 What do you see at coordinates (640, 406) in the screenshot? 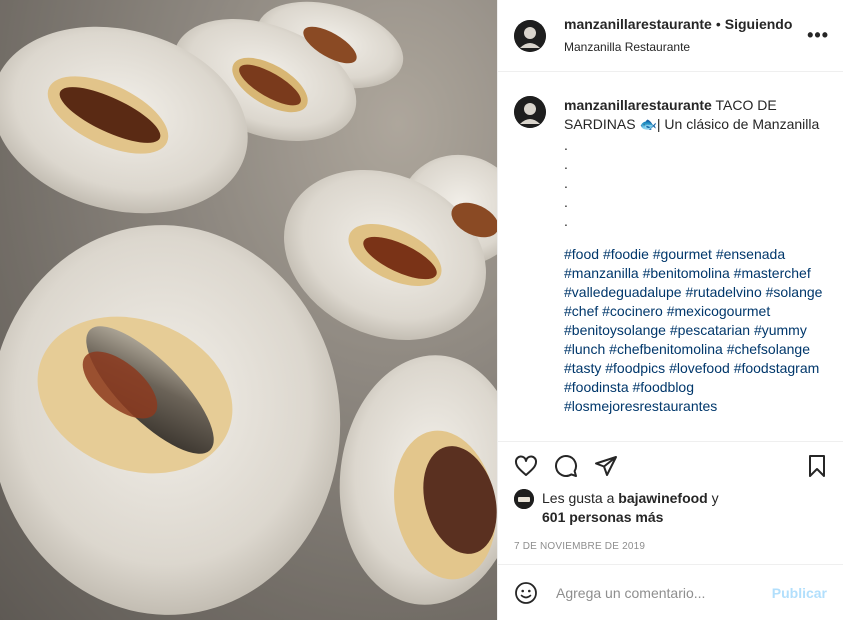
I see `hashtag-link: #losmejoresrestaurantes` at bounding box center [640, 406].